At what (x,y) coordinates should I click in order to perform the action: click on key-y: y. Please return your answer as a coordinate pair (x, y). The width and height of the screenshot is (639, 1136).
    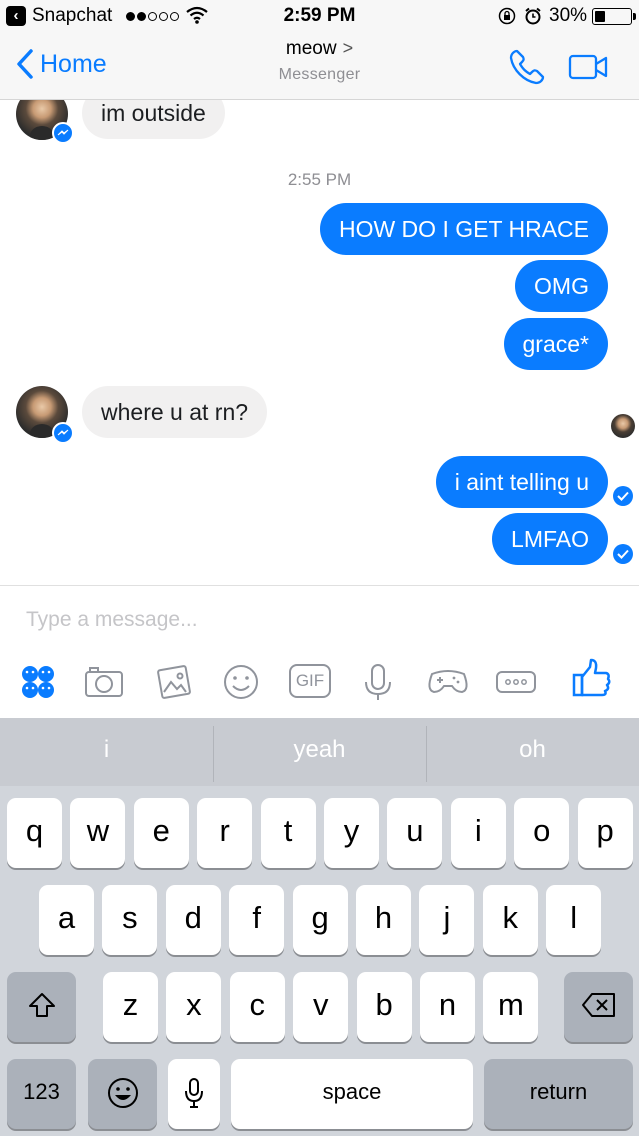
    Looking at the image, I should click on (351, 833).